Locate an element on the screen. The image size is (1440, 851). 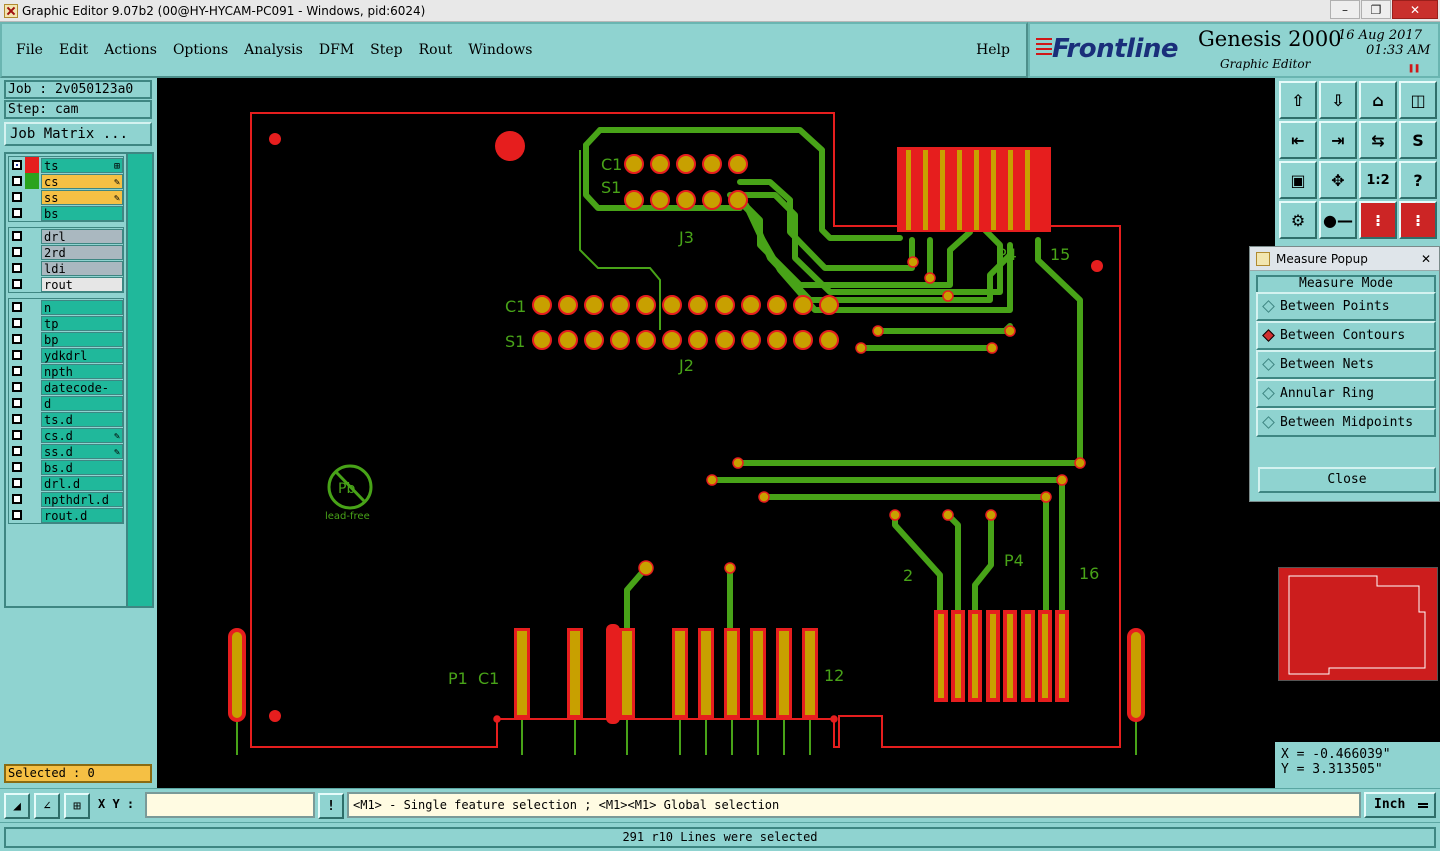
layer-row: 2rd is located at coordinates (66, 252).